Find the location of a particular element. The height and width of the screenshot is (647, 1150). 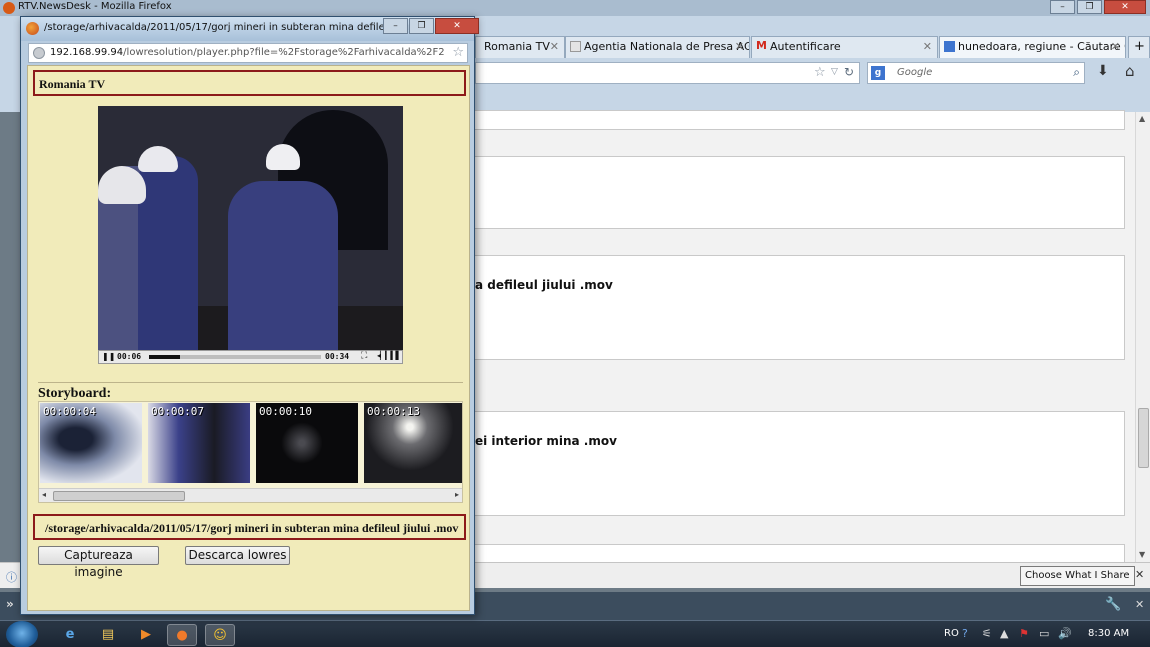

tab-agentia: Agentia Nationala de Presa AGE... ✕ is located at coordinates (657, 47).